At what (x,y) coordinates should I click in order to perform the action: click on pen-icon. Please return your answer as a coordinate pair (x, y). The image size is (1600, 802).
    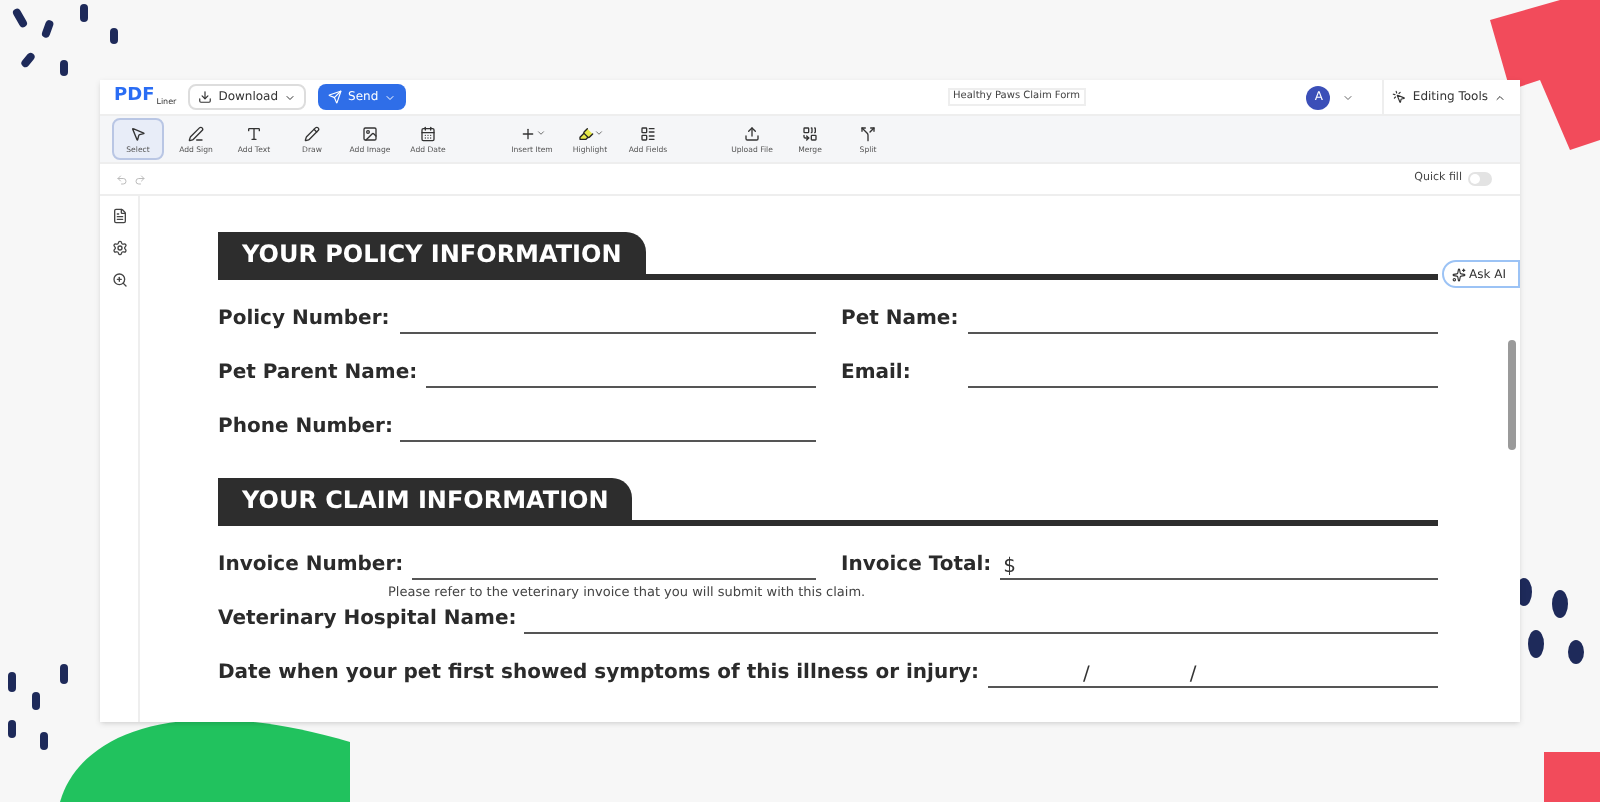
    Looking at the image, I should click on (196, 133).